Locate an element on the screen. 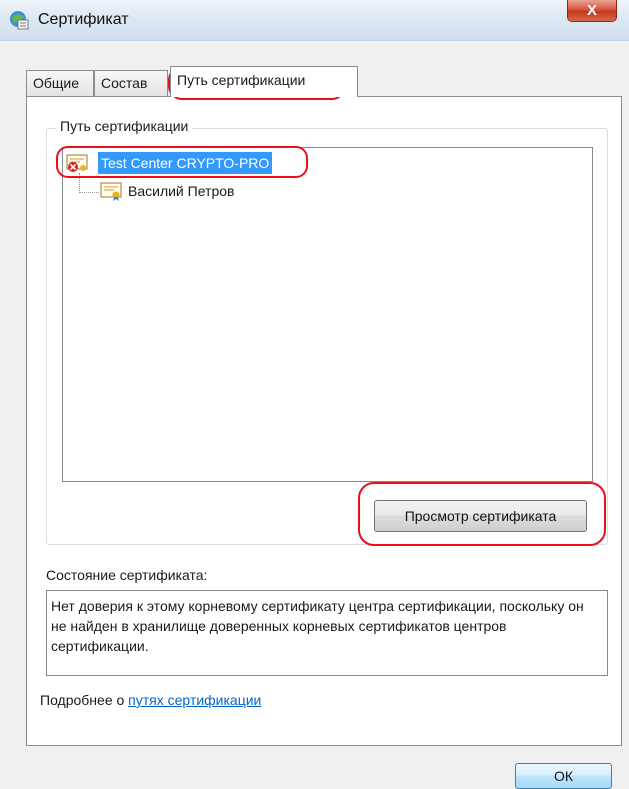 Image resolution: width=629 pixels, height=789 pixels. view-certificate-button-label: Просмотр сертификата is located at coordinates (480, 516).